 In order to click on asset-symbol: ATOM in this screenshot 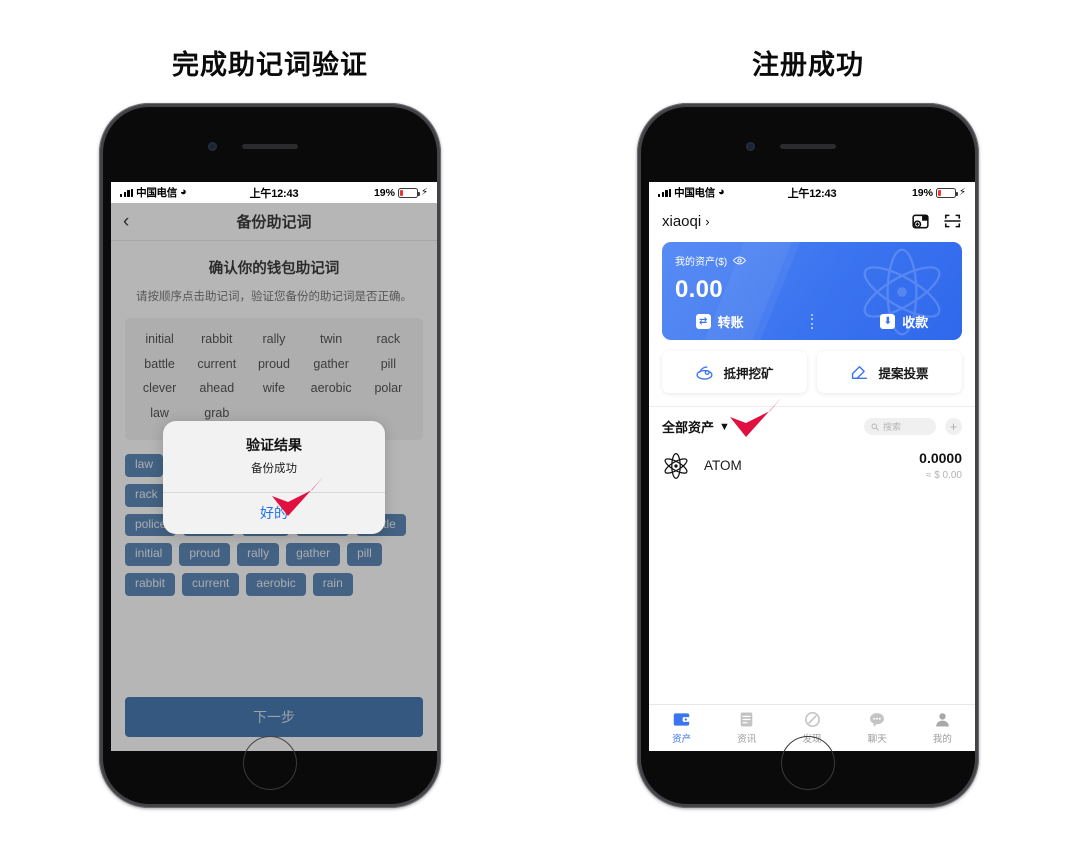, I will do `click(723, 465)`.